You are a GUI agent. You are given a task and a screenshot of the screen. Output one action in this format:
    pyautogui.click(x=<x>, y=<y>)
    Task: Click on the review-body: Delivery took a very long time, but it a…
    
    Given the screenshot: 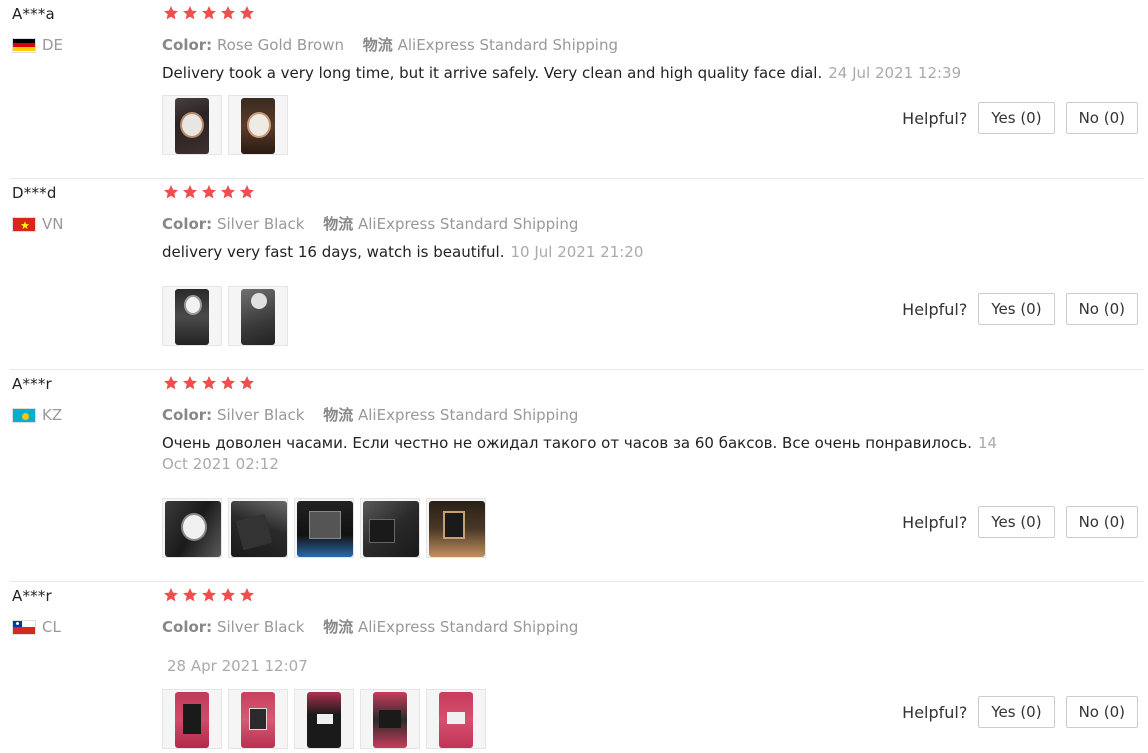 What is the action you would take?
    pyautogui.click(x=492, y=73)
    